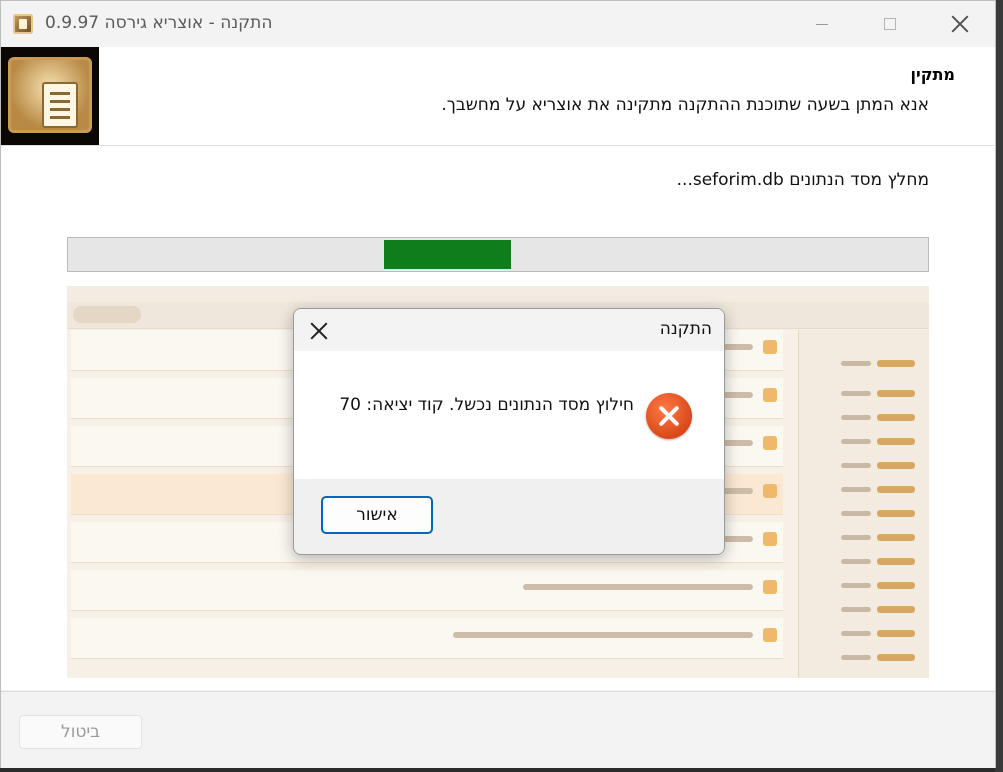 This screenshot has height=772, width=1003. I want to click on cancel-button: ביטול, so click(80, 732).